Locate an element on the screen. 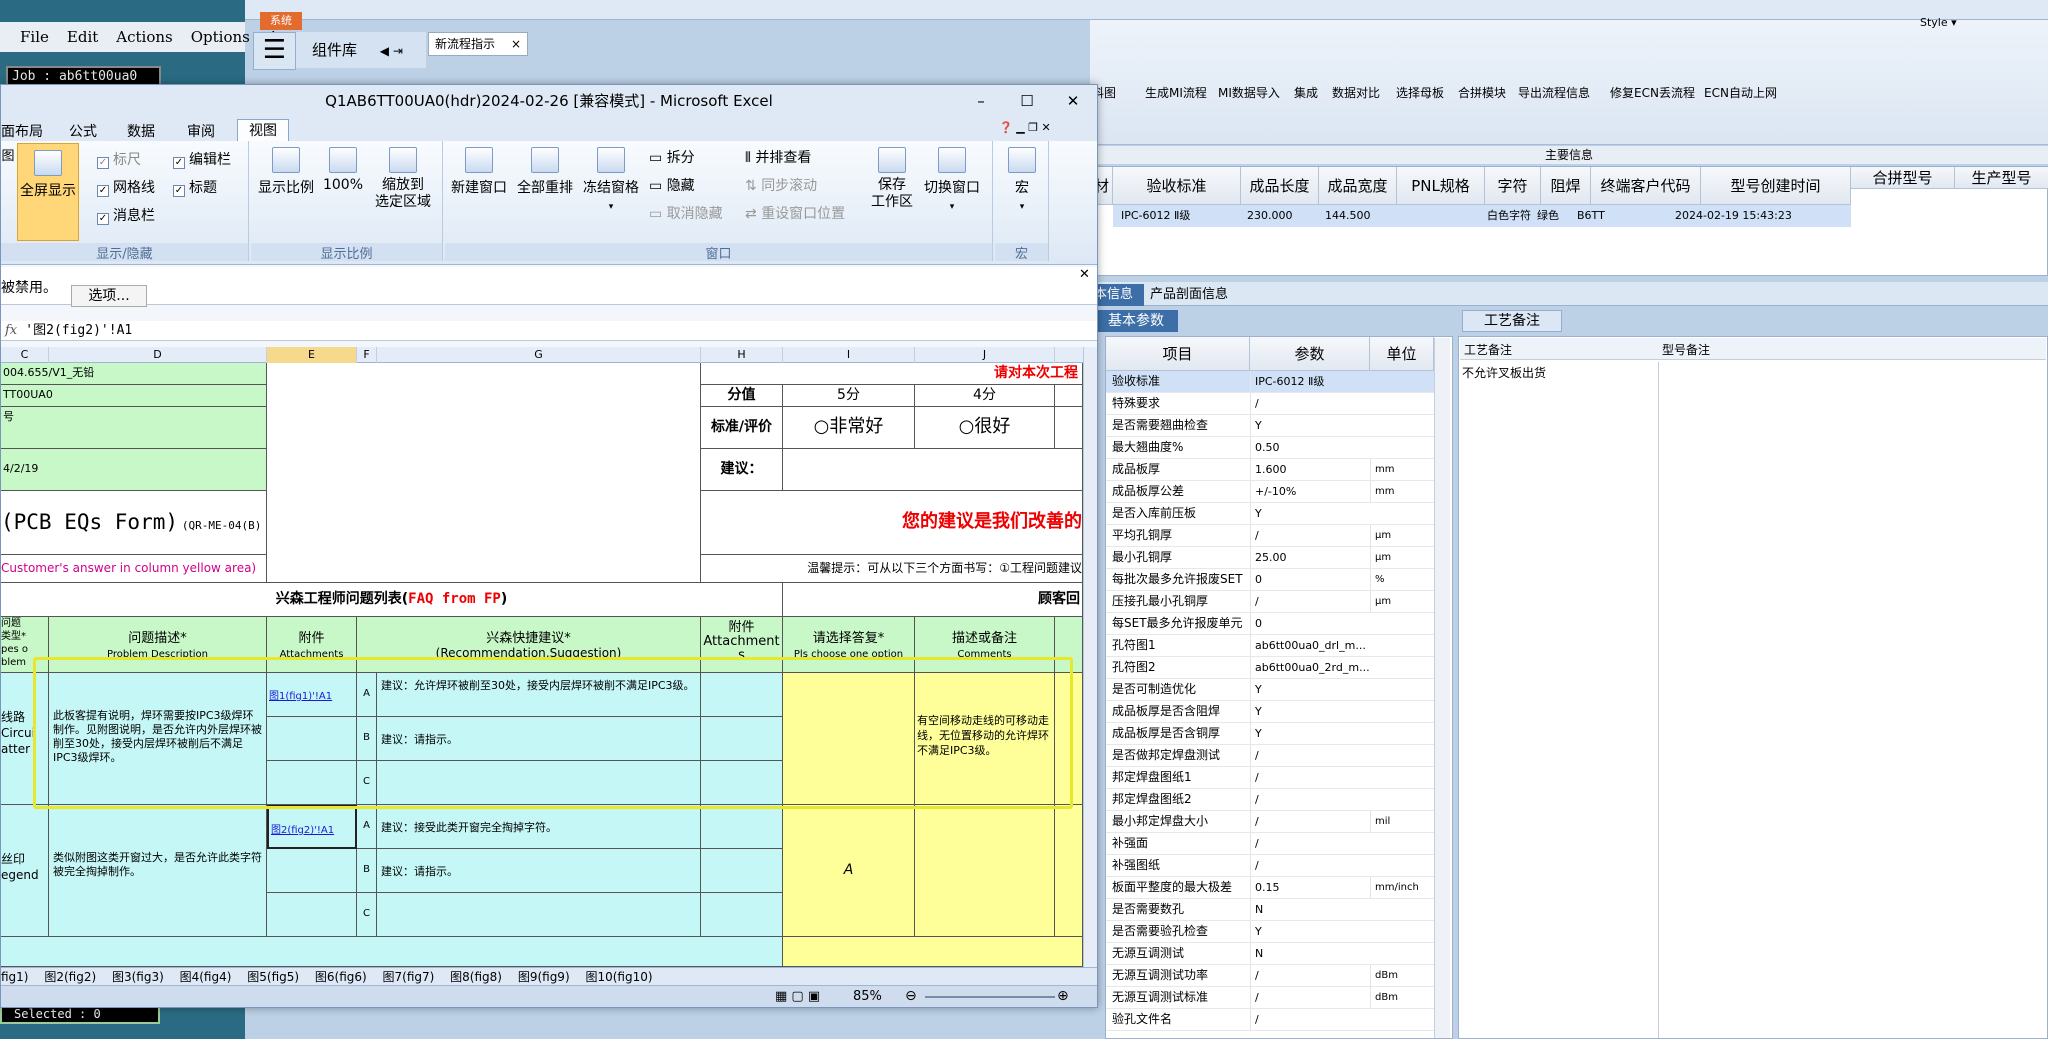  reset-position-button: ⇄ 重设窗口位置 is located at coordinates (795, 213).